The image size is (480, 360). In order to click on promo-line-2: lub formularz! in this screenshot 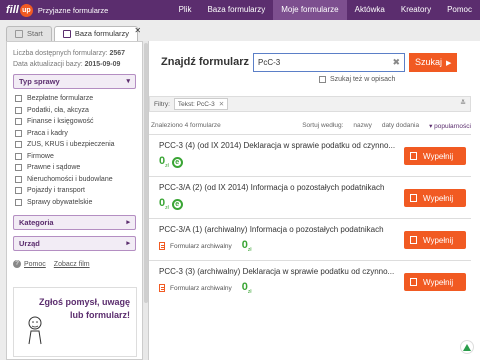, I will do `click(100, 315)`.